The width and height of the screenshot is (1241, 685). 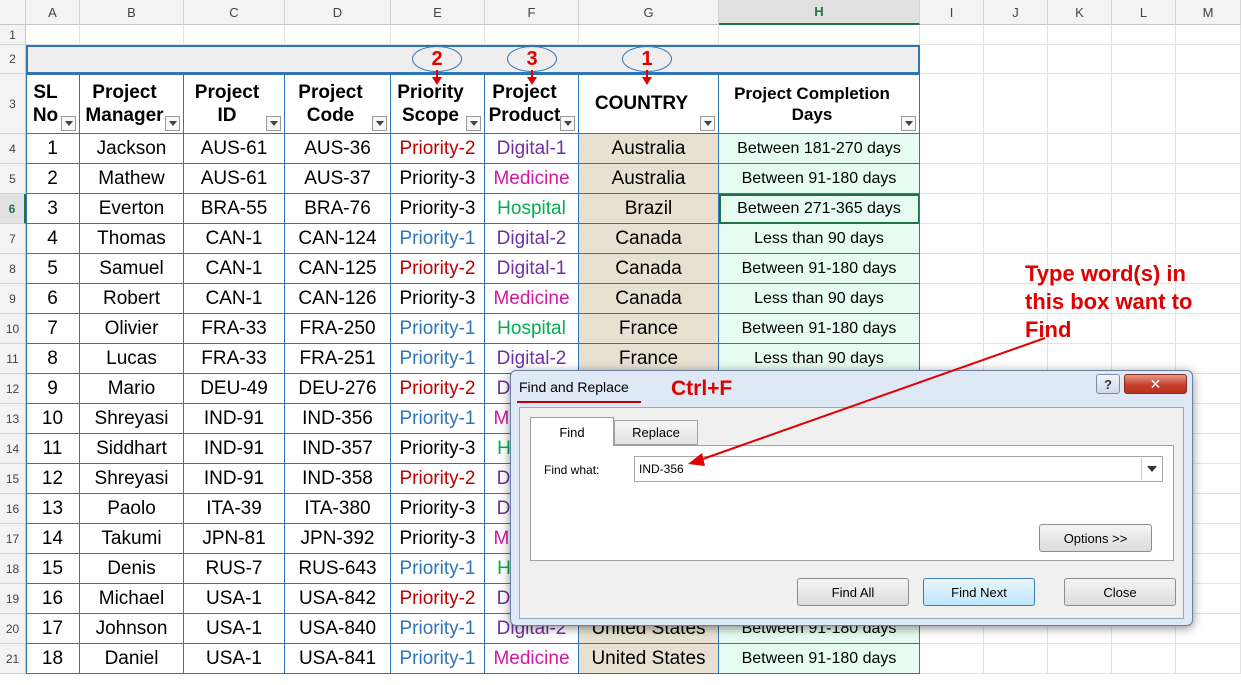 I want to click on cell-manager: Siddhart, so click(x=132, y=449).